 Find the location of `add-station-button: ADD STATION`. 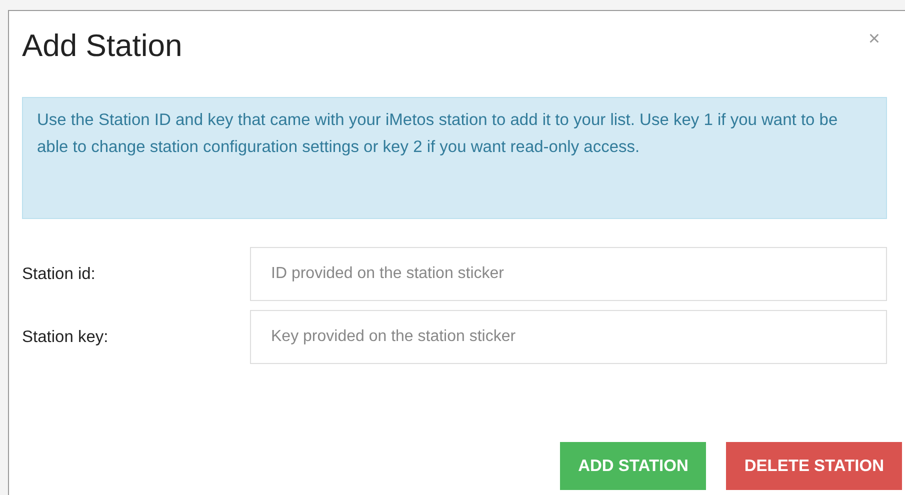

add-station-button: ADD STATION is located at coordinates (633, 466).